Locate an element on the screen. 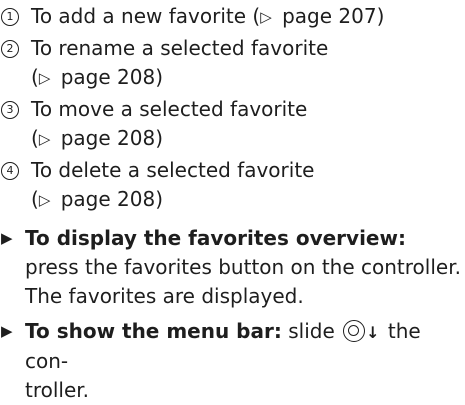 This screenshot has width=465, height=405. controller-slide-down-icon is located at coordinates (354, 331).